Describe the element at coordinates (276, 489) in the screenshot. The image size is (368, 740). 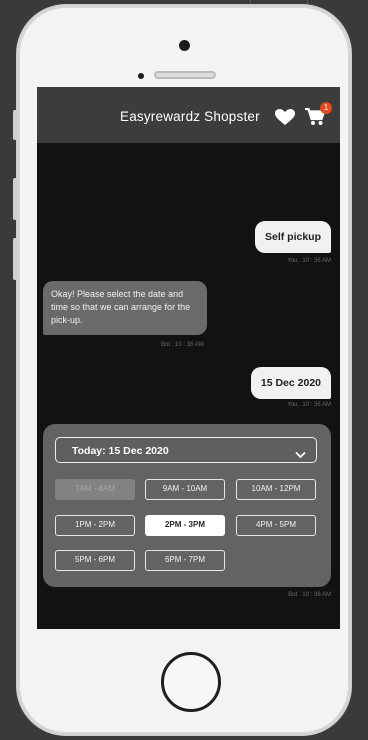
I see `time-slot-button: 10AM - 12PM` at that location.